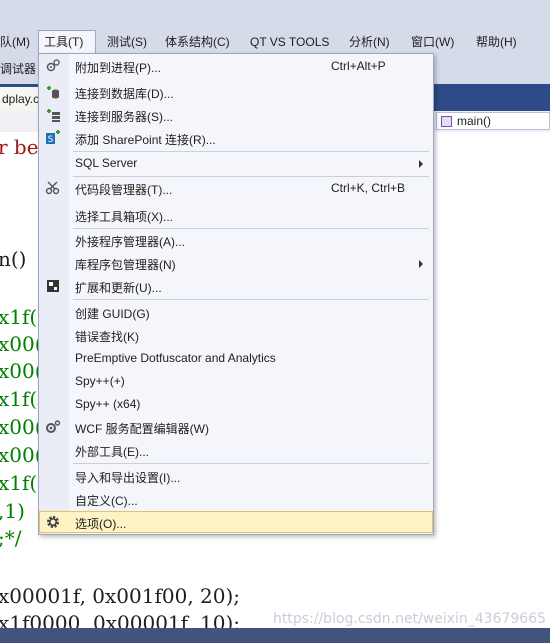 The height and width of the screenshot is (643, 550). What do you see at coordinates (289, 42) in the screenshot?
I see `menu-qt-vs-tools: QT VS TOOLS` at bounding box center [289, 42].